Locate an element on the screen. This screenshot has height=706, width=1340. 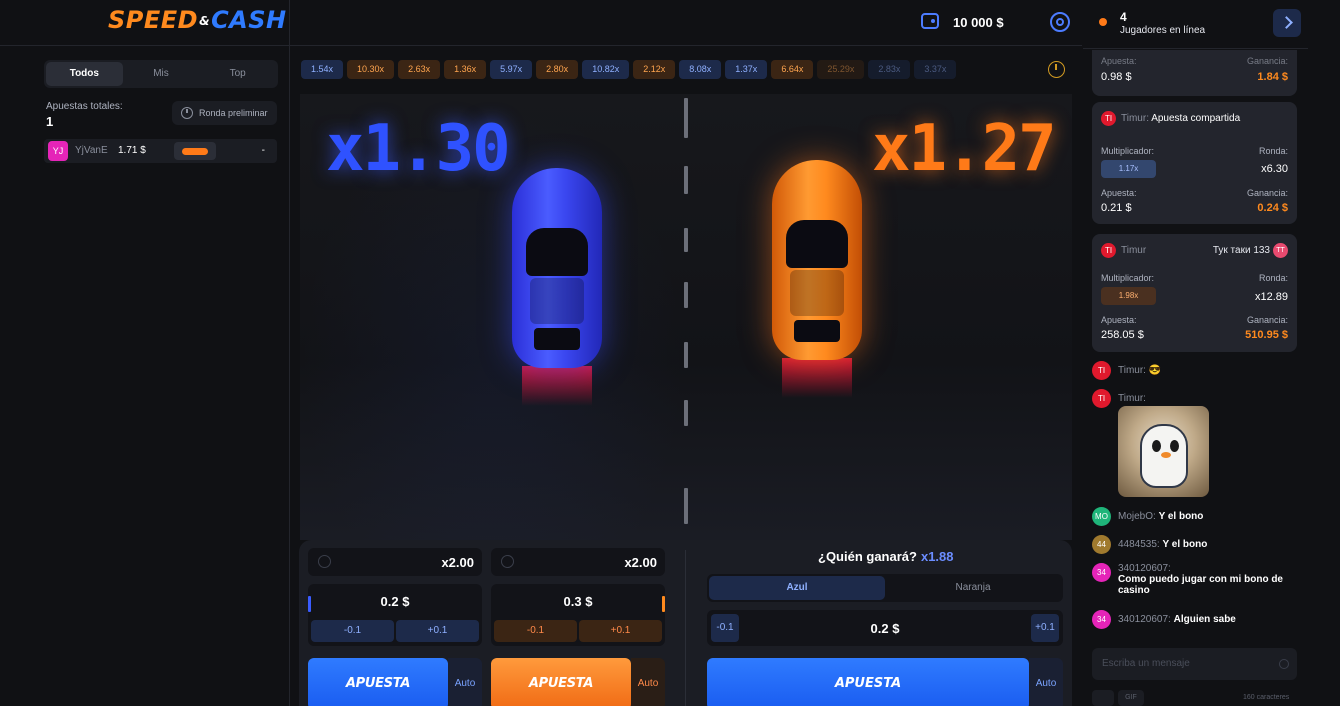
online-label: Jugadores en línea is located at coordinates (1163, 30).